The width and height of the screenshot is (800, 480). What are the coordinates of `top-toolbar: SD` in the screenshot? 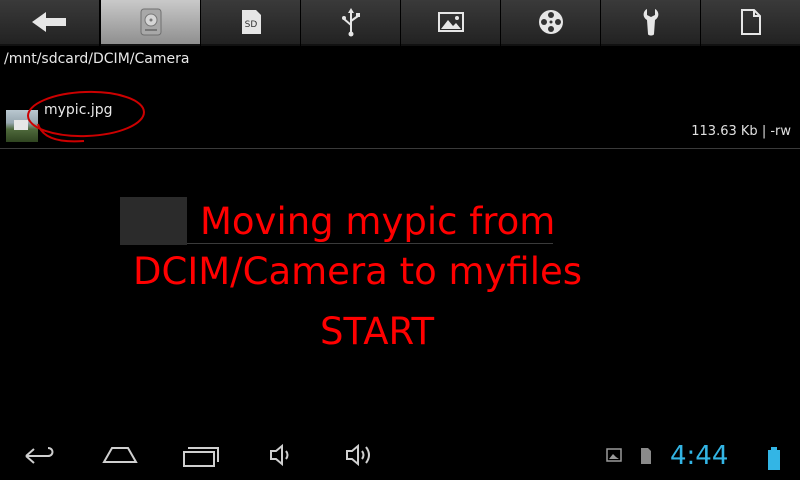 It's located at (400, 23).